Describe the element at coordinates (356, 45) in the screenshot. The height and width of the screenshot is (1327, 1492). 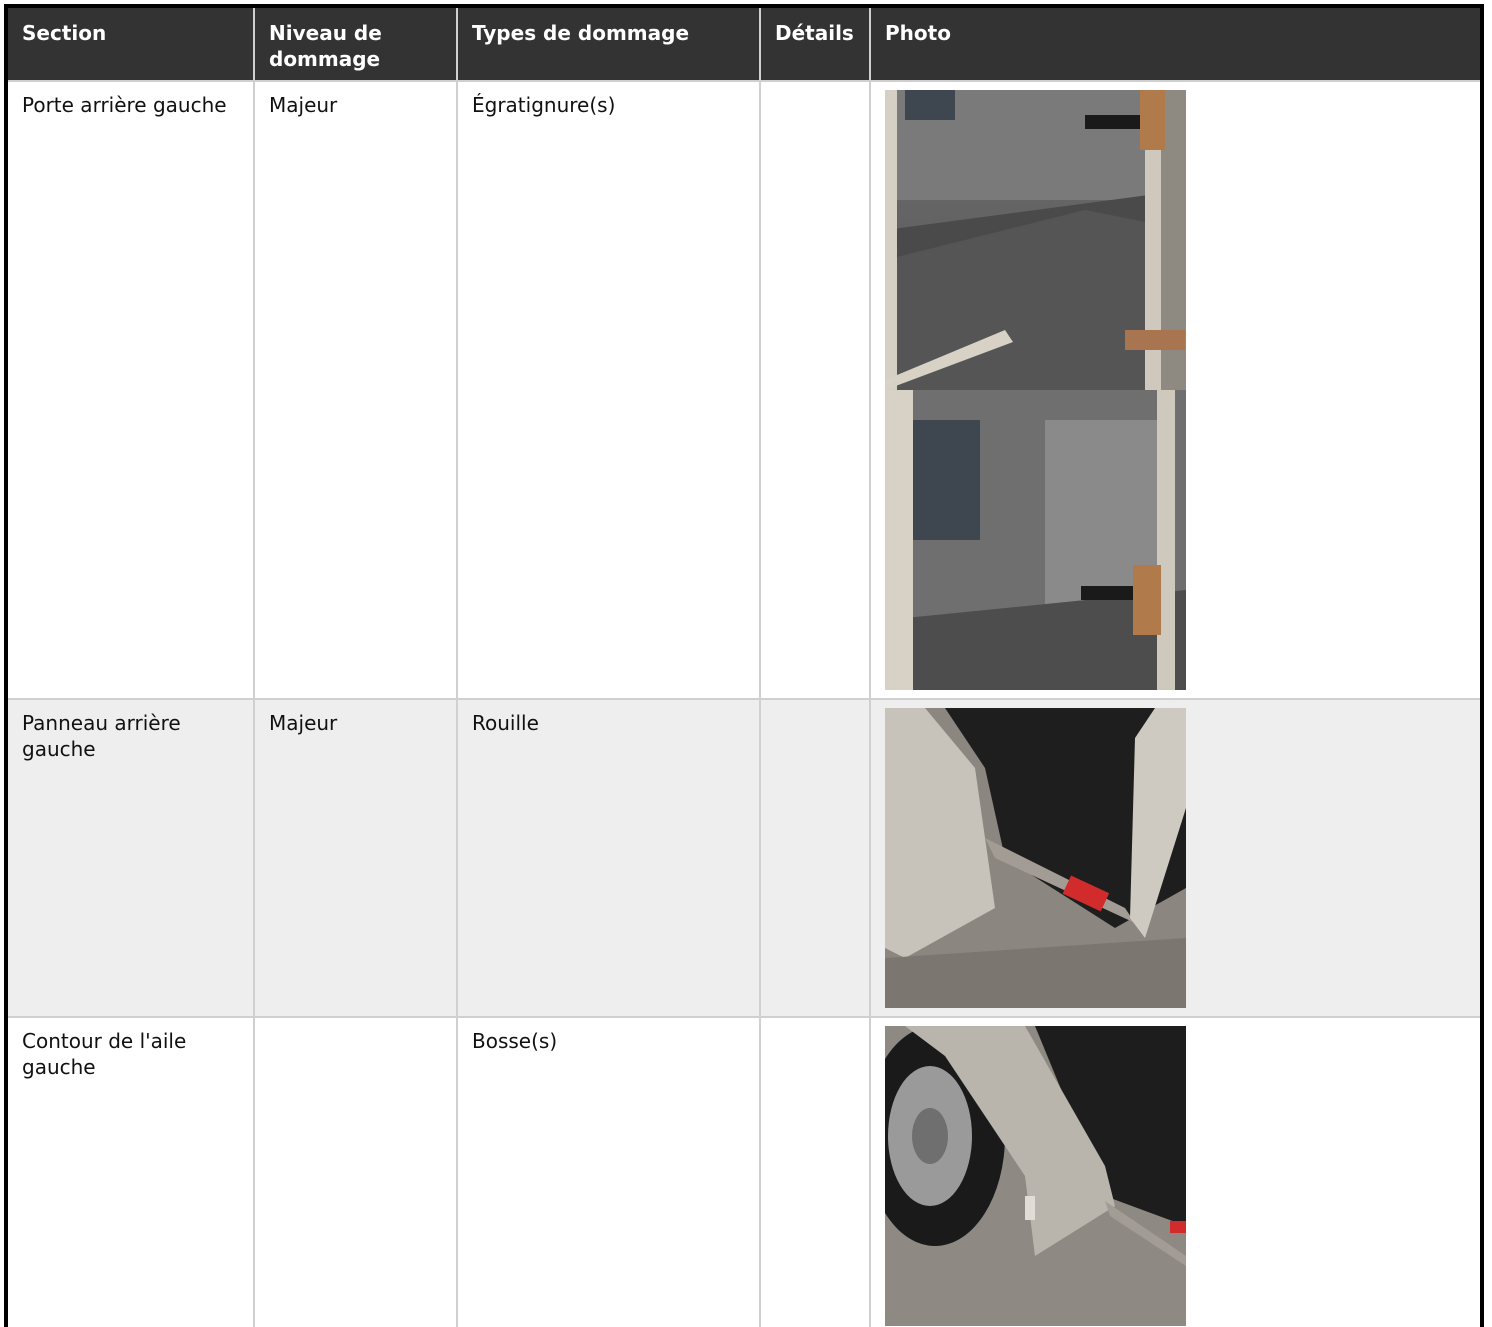
I see `header-level: Niveau de dommage` at that location.